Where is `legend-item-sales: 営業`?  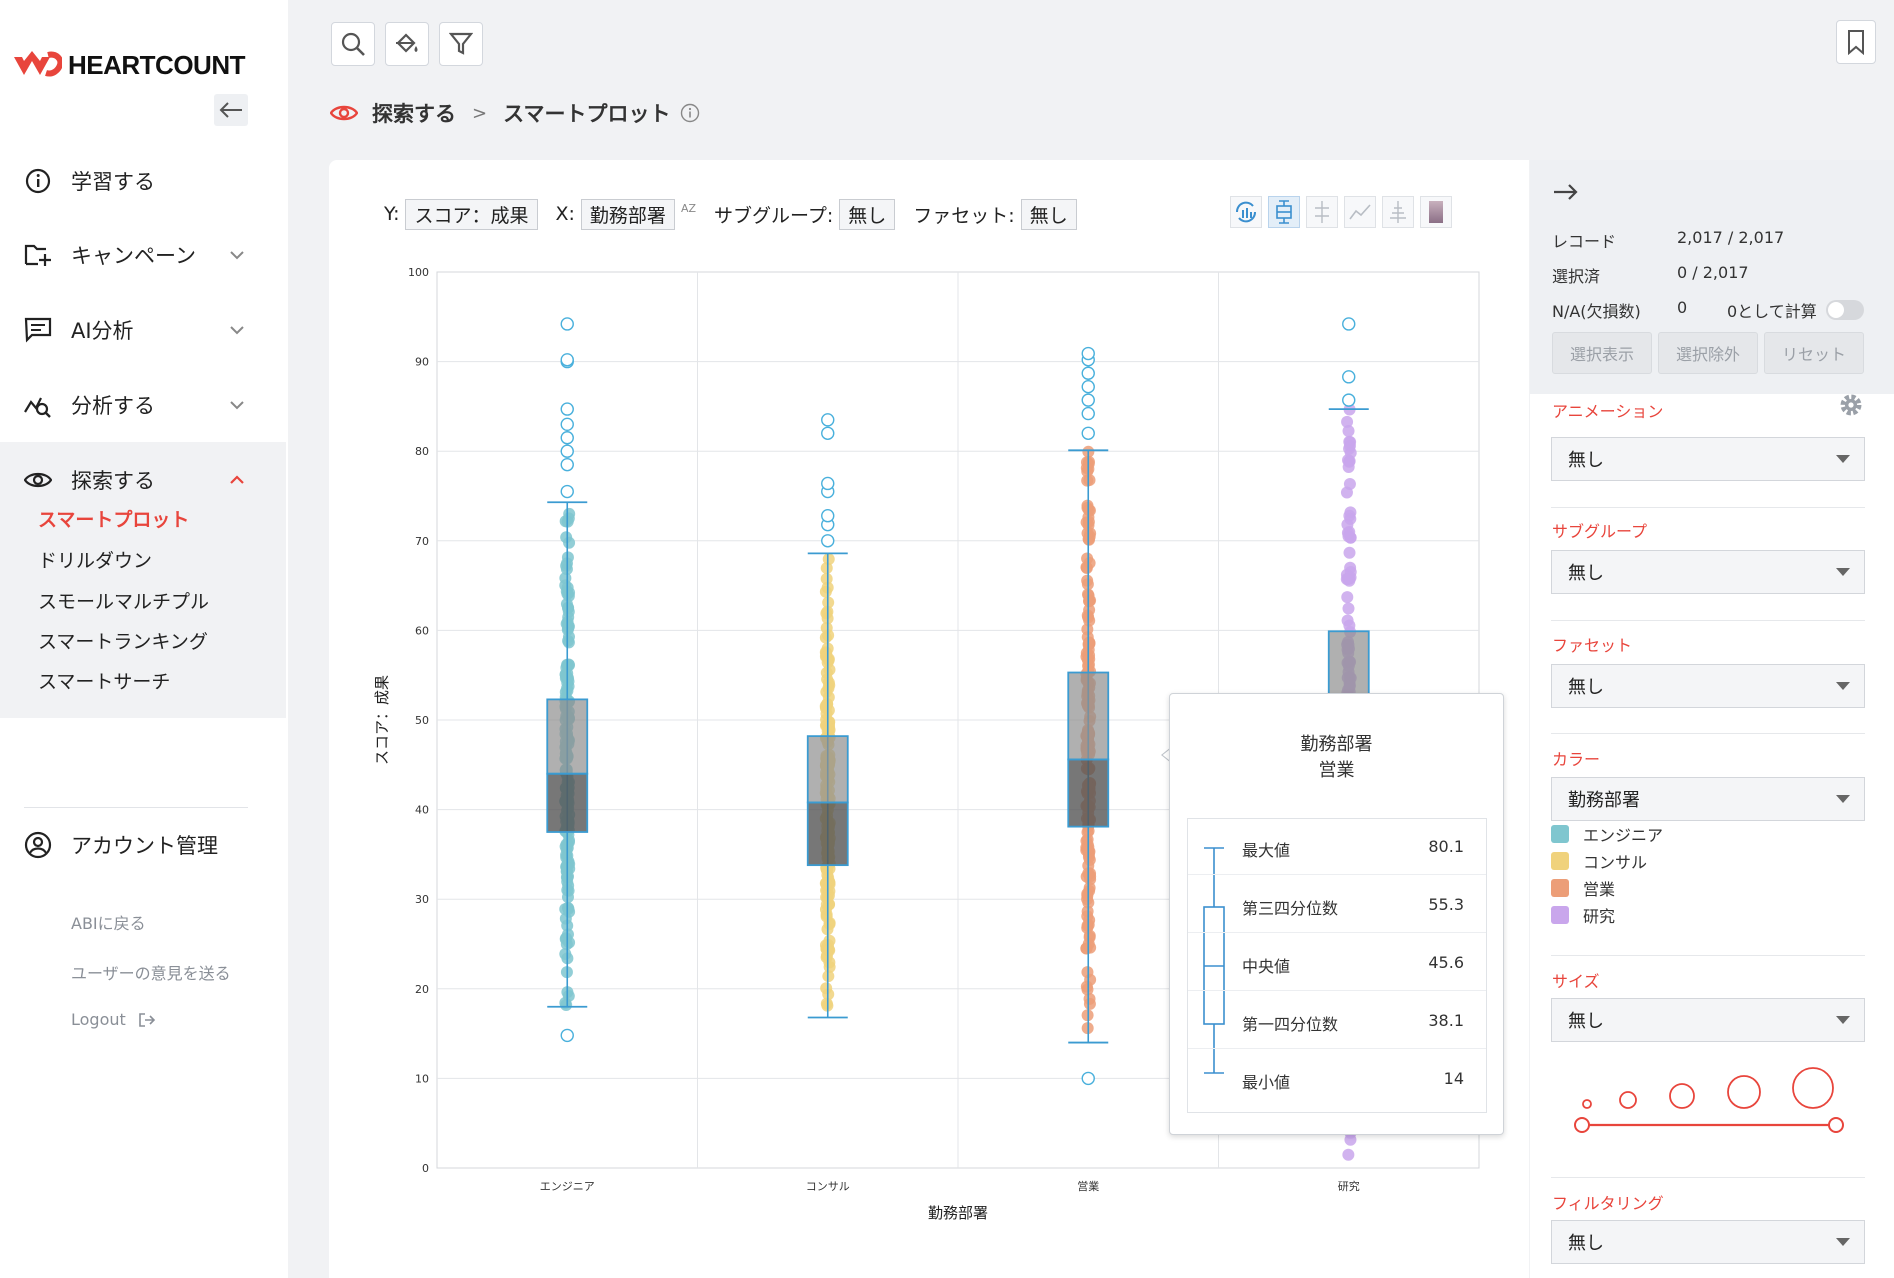 legend-item-sales: 営業 is located at coordinates (1583, 888).